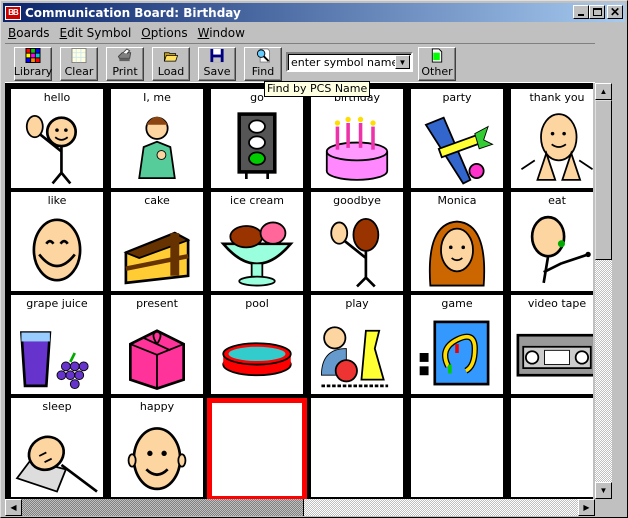 Image resolution: width=628 pixels, height=518 pixels. I want to click on symbol-cell-like: like, so click(57, 243).